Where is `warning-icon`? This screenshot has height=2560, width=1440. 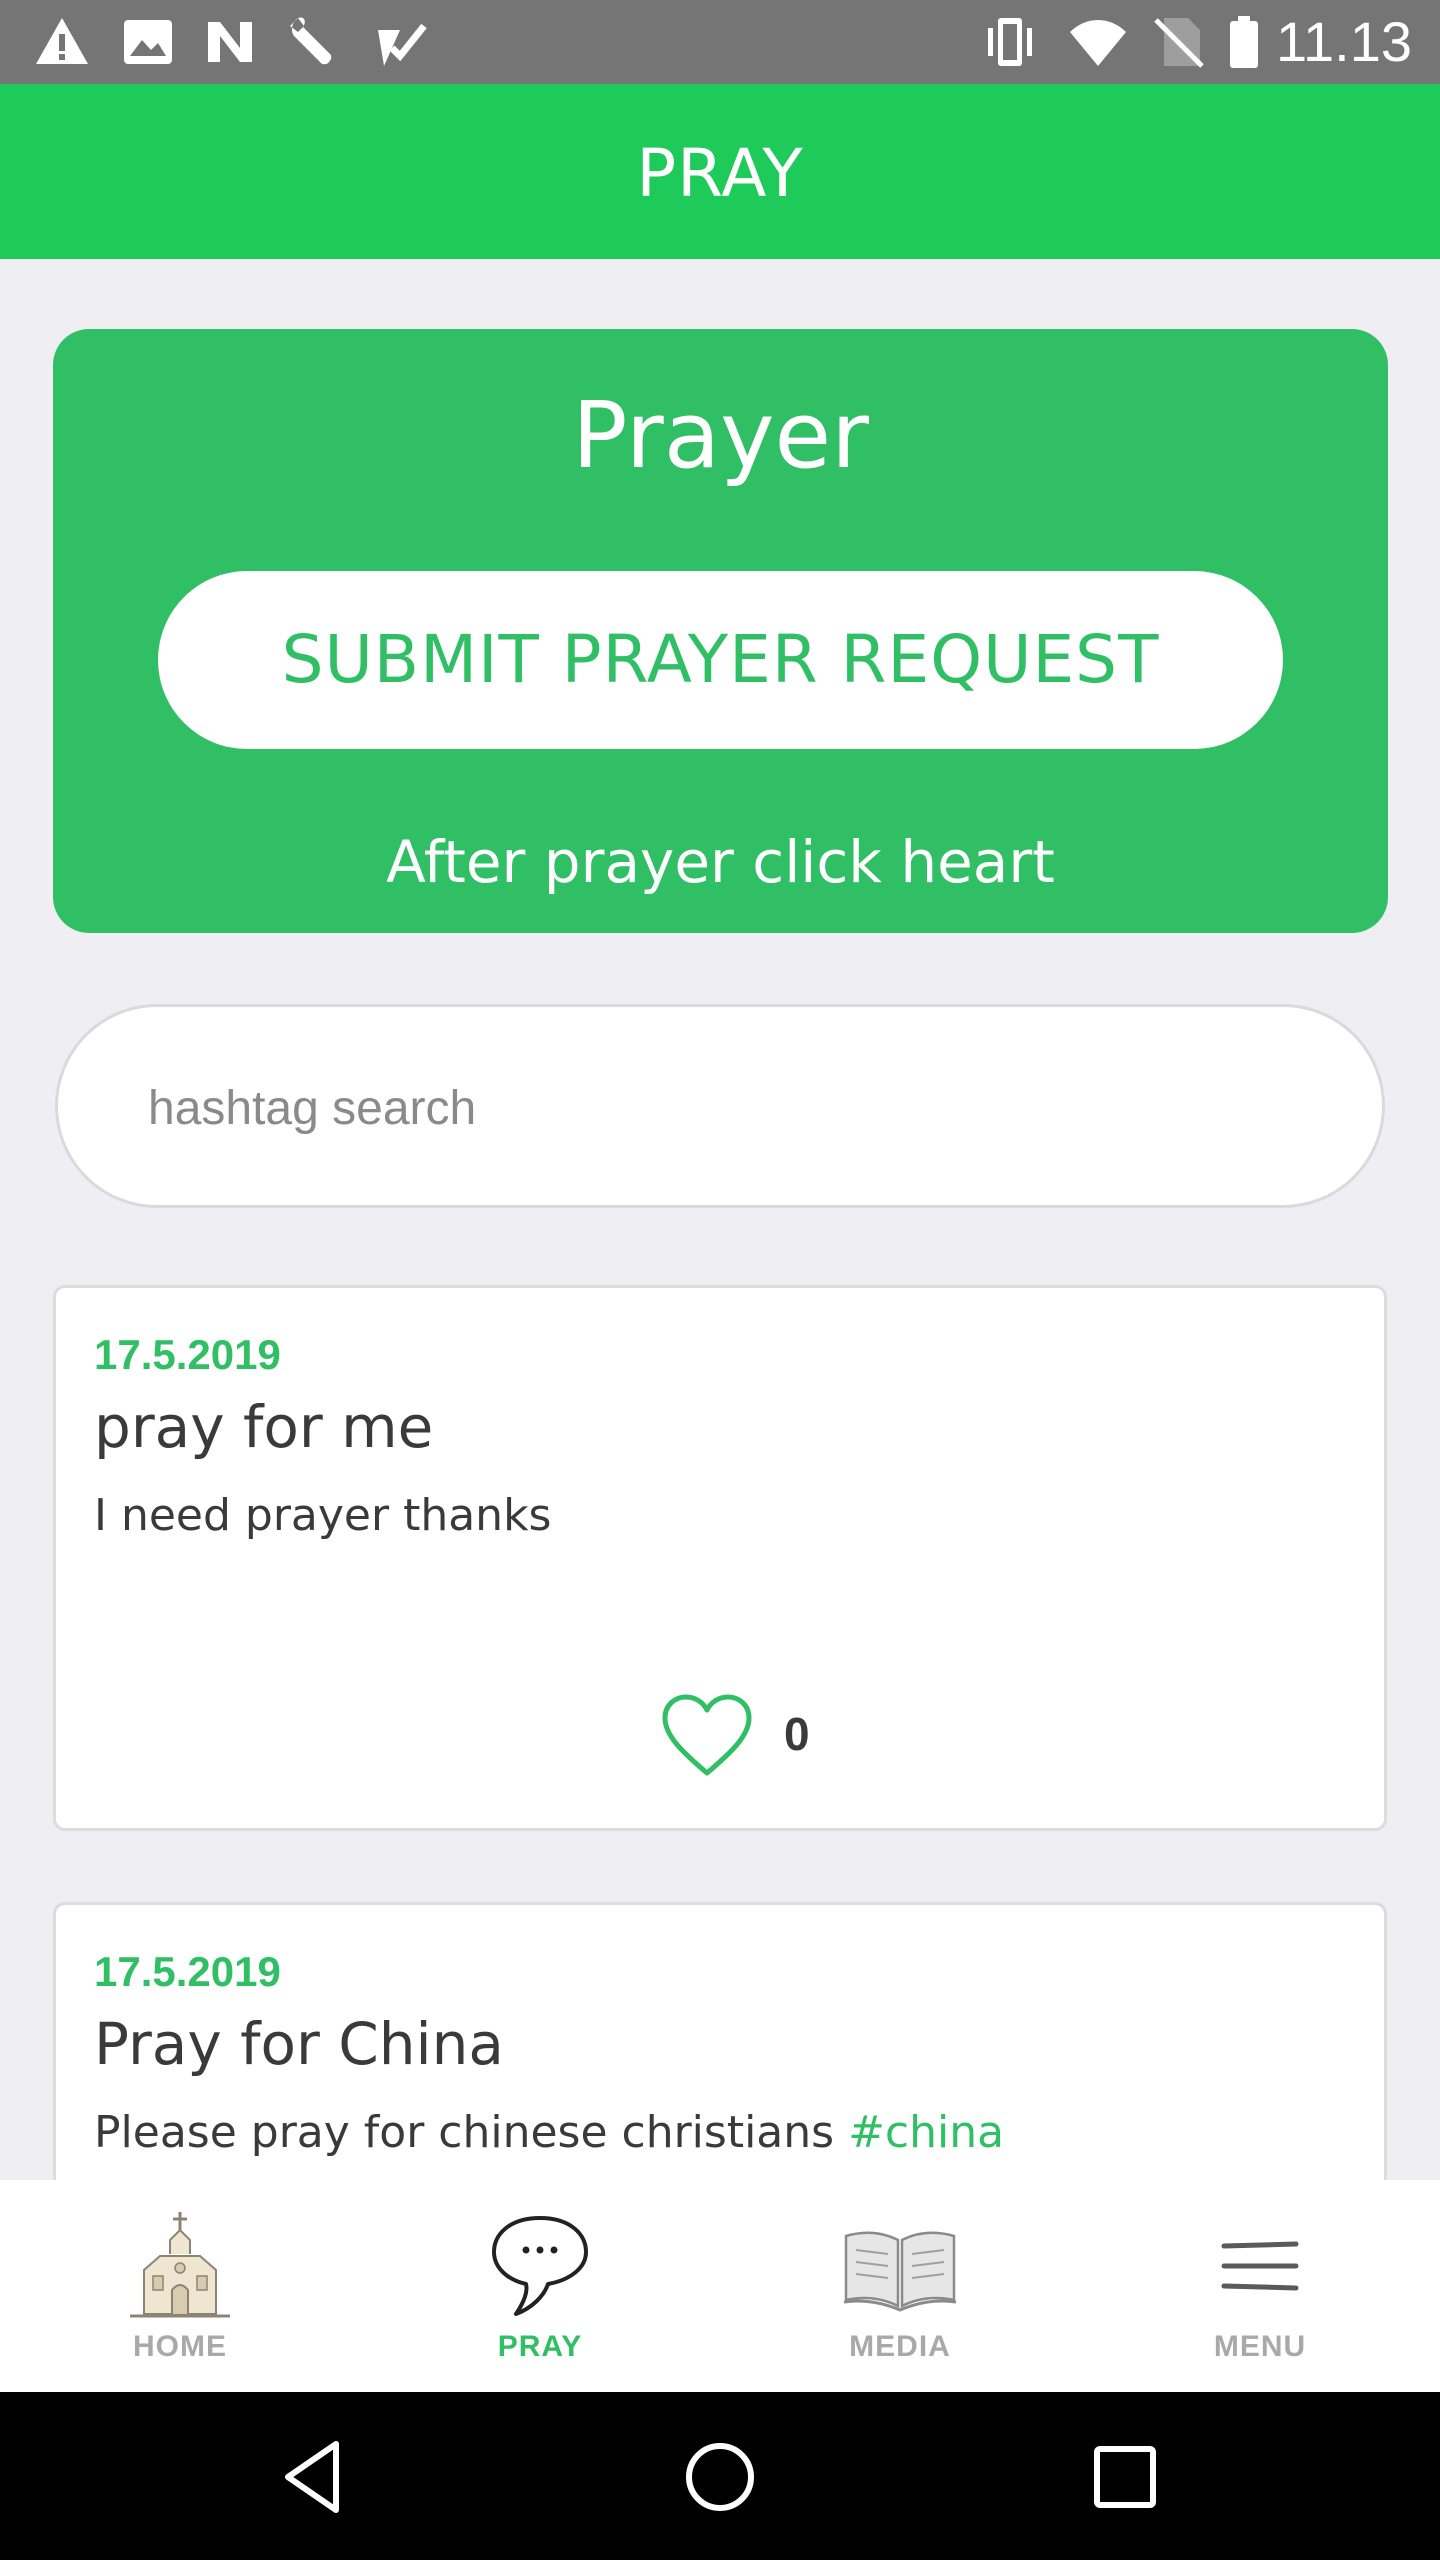
warning-icon is located at coordinates (62, 41).